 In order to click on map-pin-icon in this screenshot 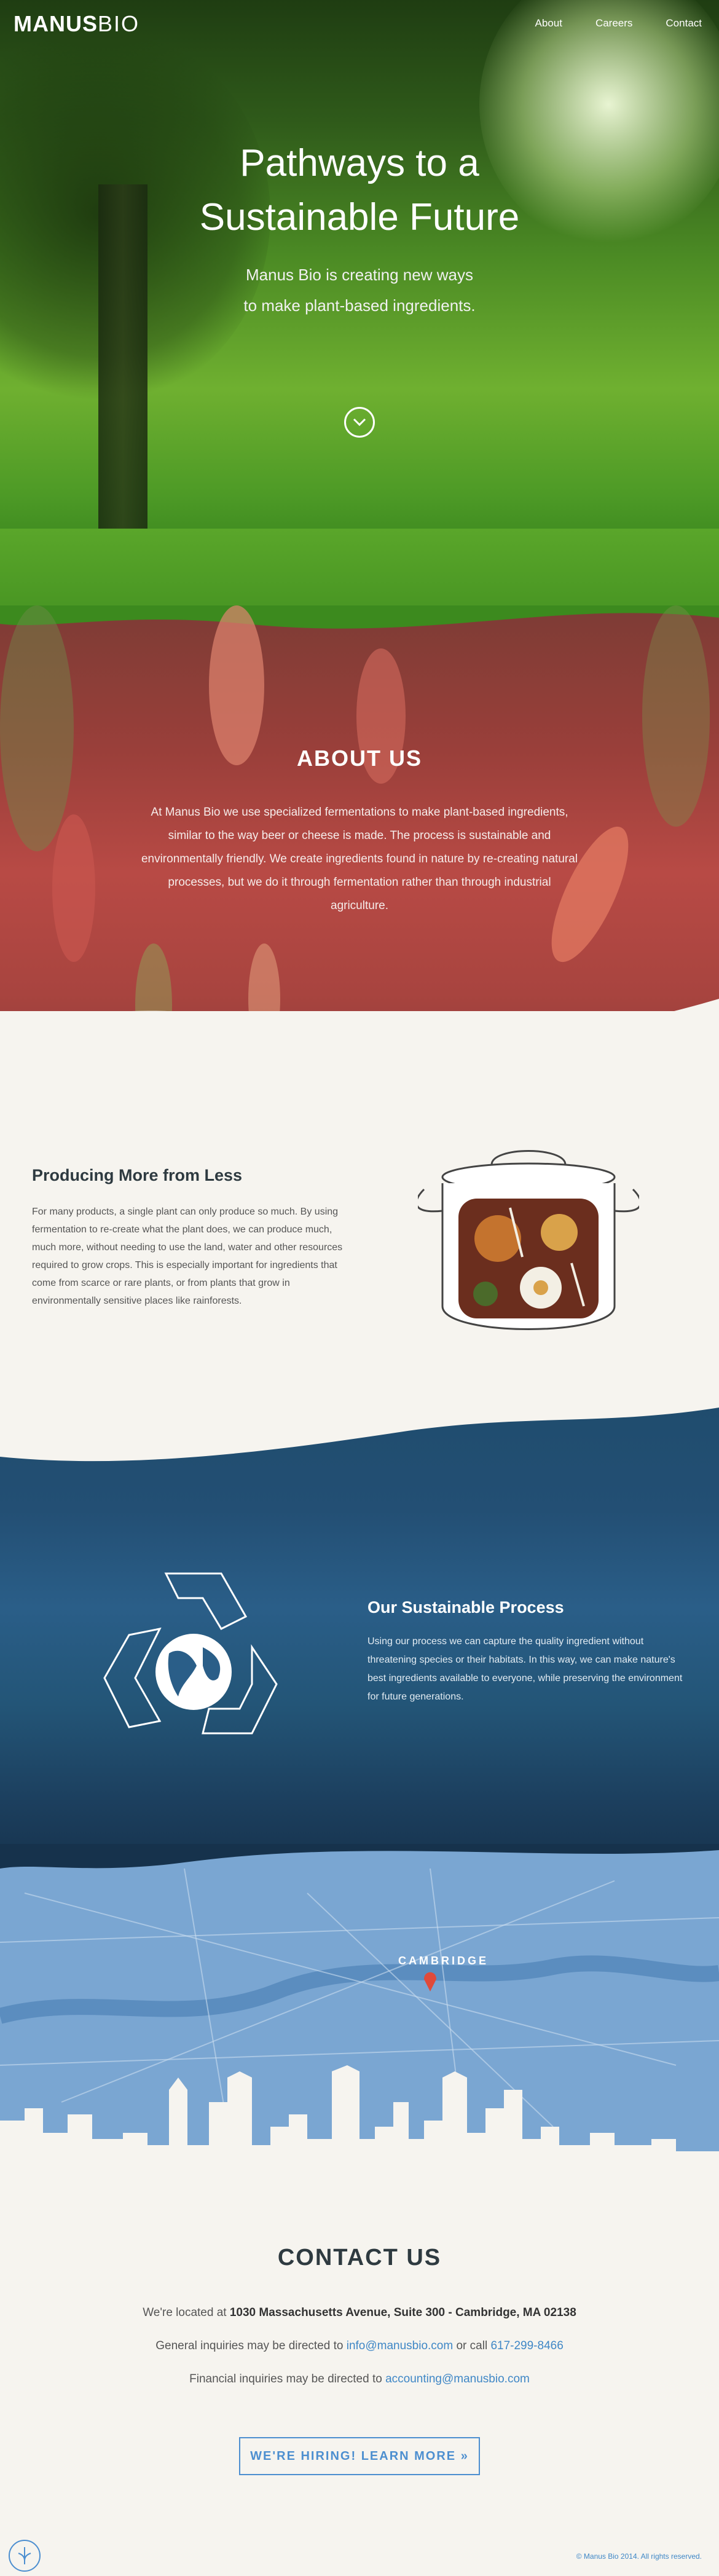, I will do `click(430, 1982)`.